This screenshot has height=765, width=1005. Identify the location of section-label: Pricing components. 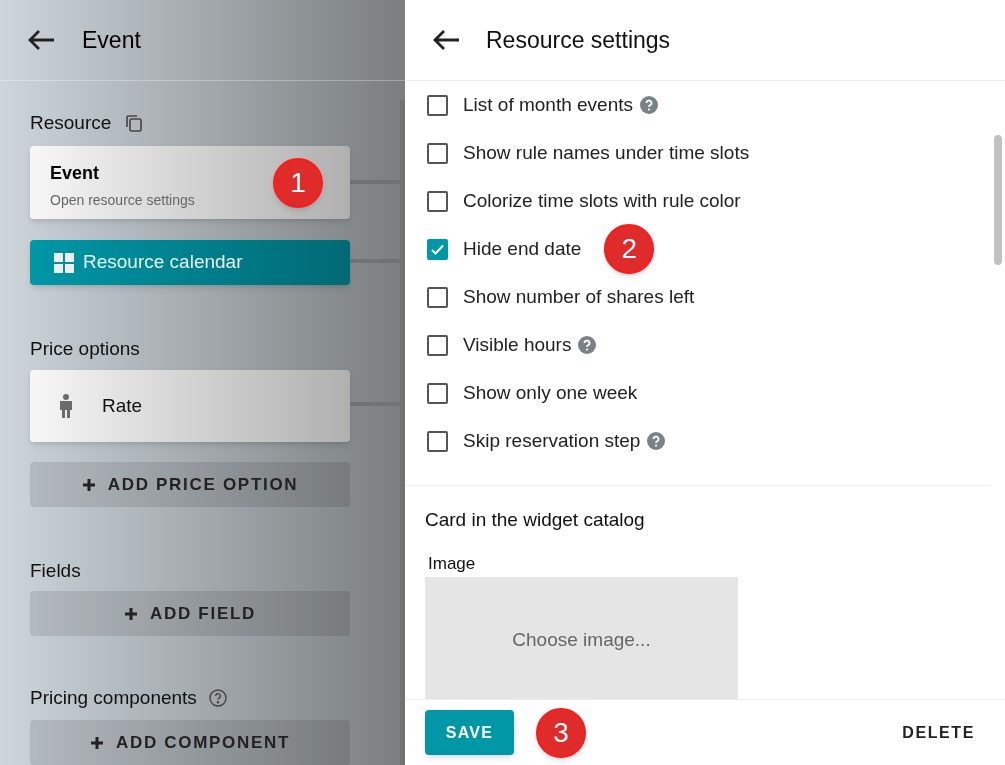
(113, 697).